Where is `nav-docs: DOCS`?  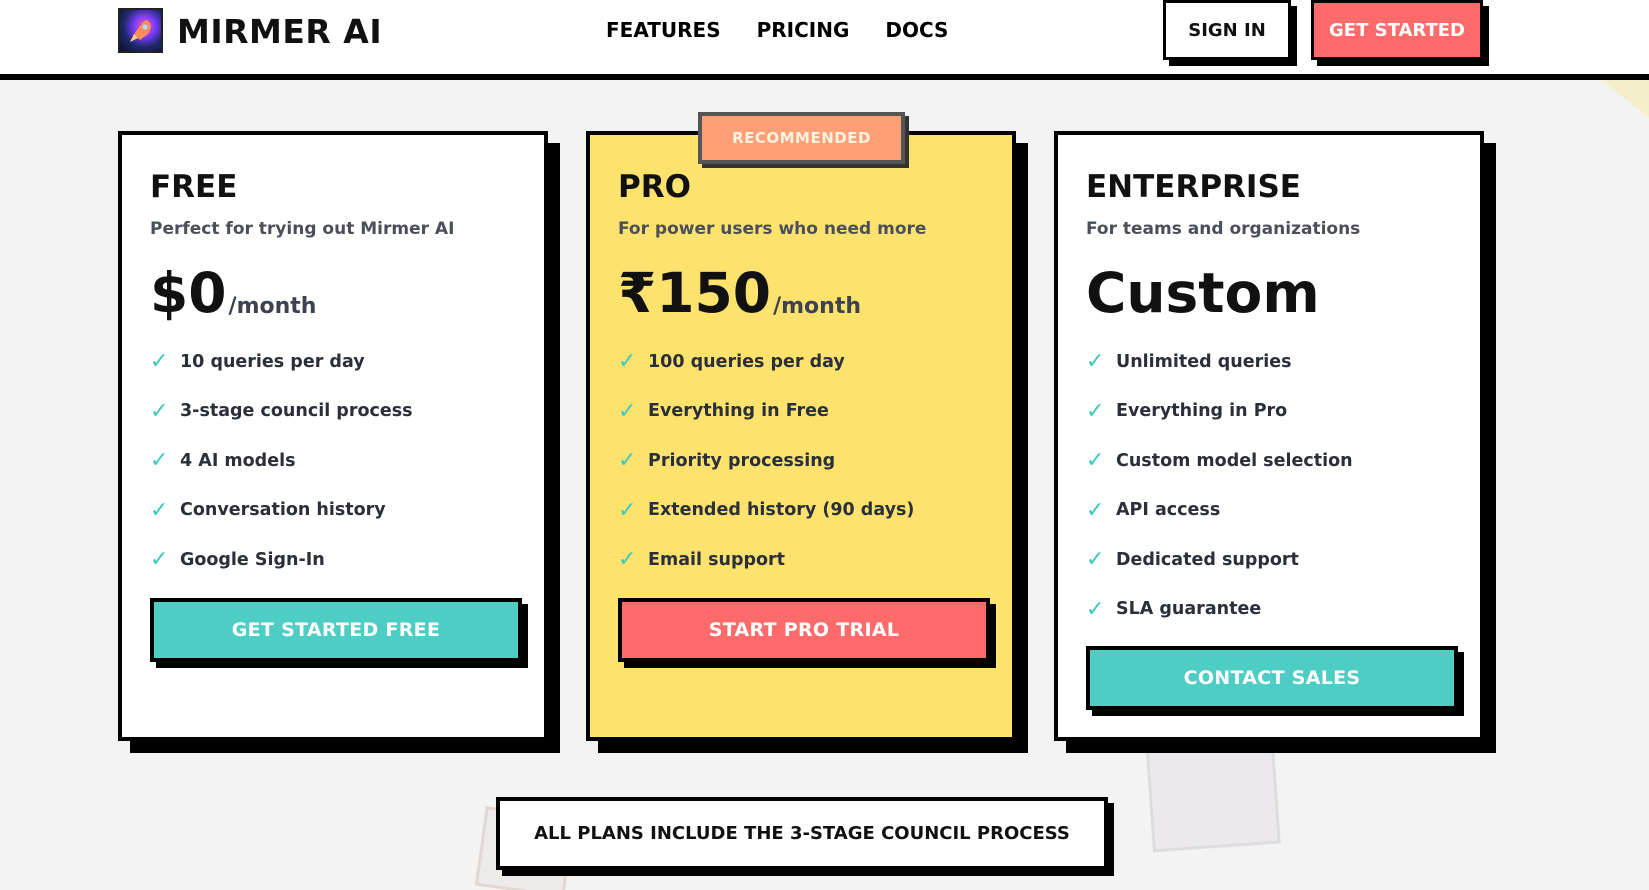
nav-docs: DOCS is located at coordinates (916, 30).